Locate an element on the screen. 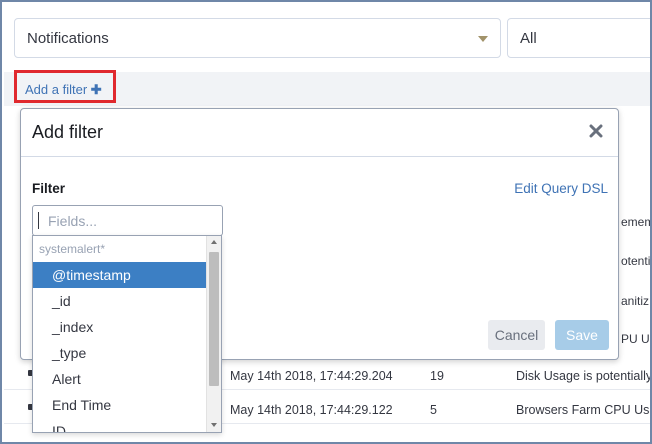 The width and height of the screenshot is (652, 444). all-select-value: All is located at coordinates (528, 38).